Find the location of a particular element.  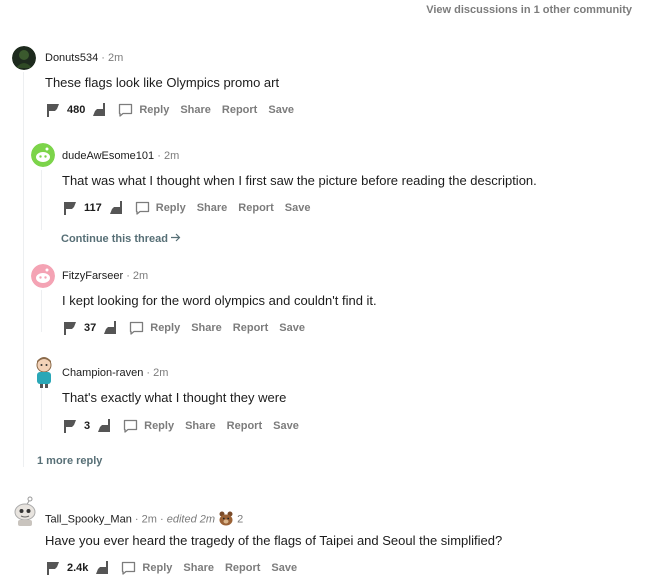

comment-actions: 3 Reply Share Report Save is located at coordinates (186, 426).